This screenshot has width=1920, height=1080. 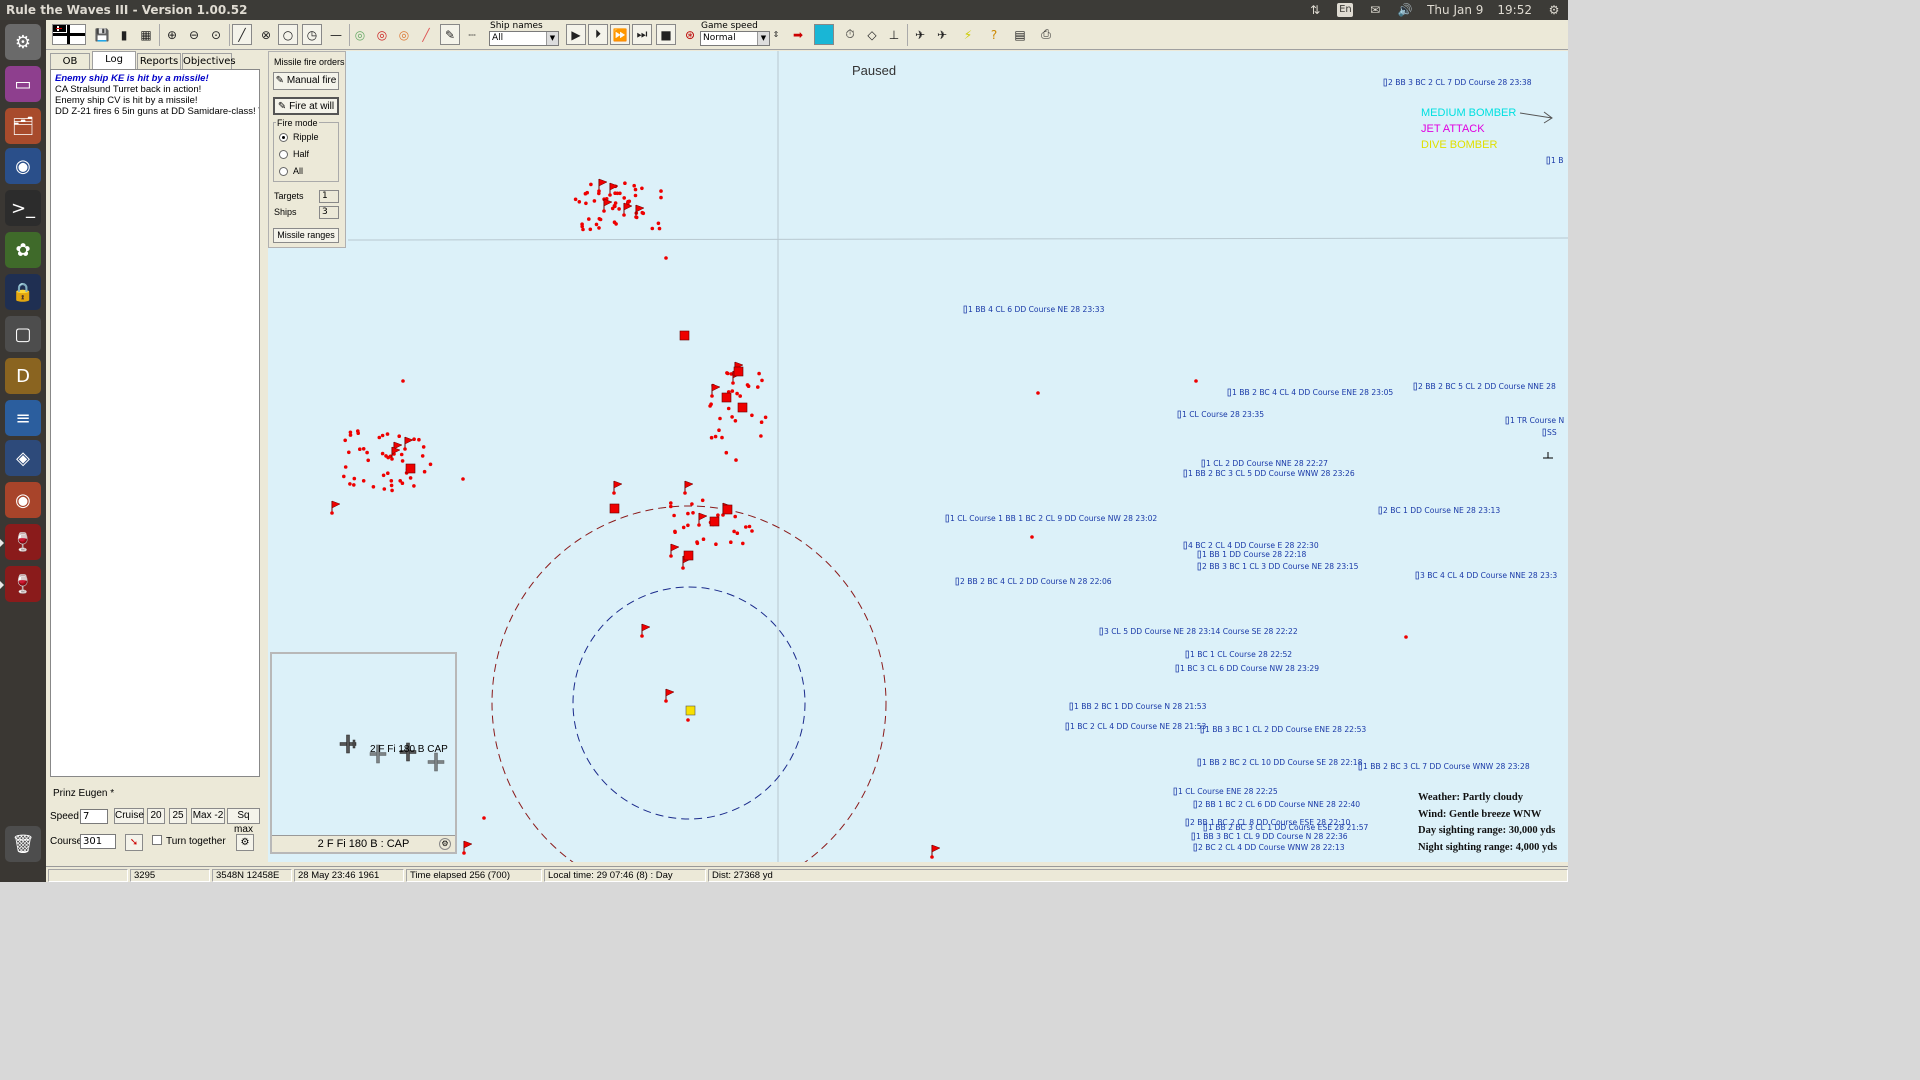 What do you see at coordinates (360, 34) in the screenshot?
I see `green-circle-icon: ◎` at bounding box center [360, 34].